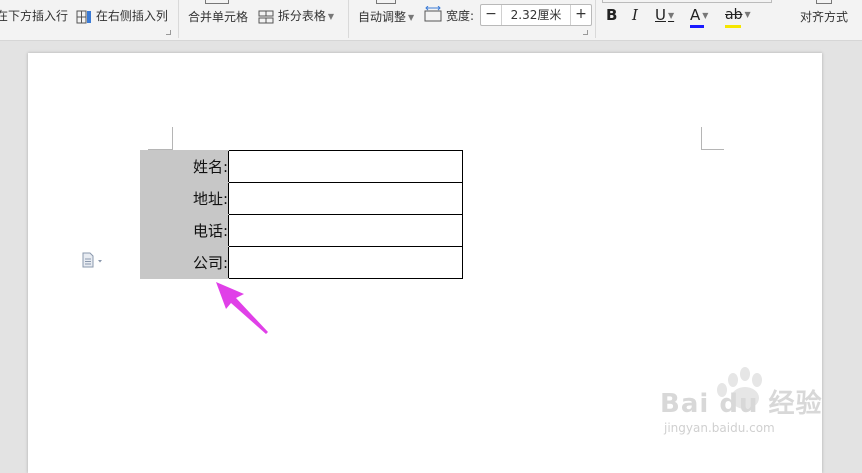 The width and height of the screenshot is (862, 473). I want to click on insert-column-right-button: 在右侧插入列, so click(122, 16).